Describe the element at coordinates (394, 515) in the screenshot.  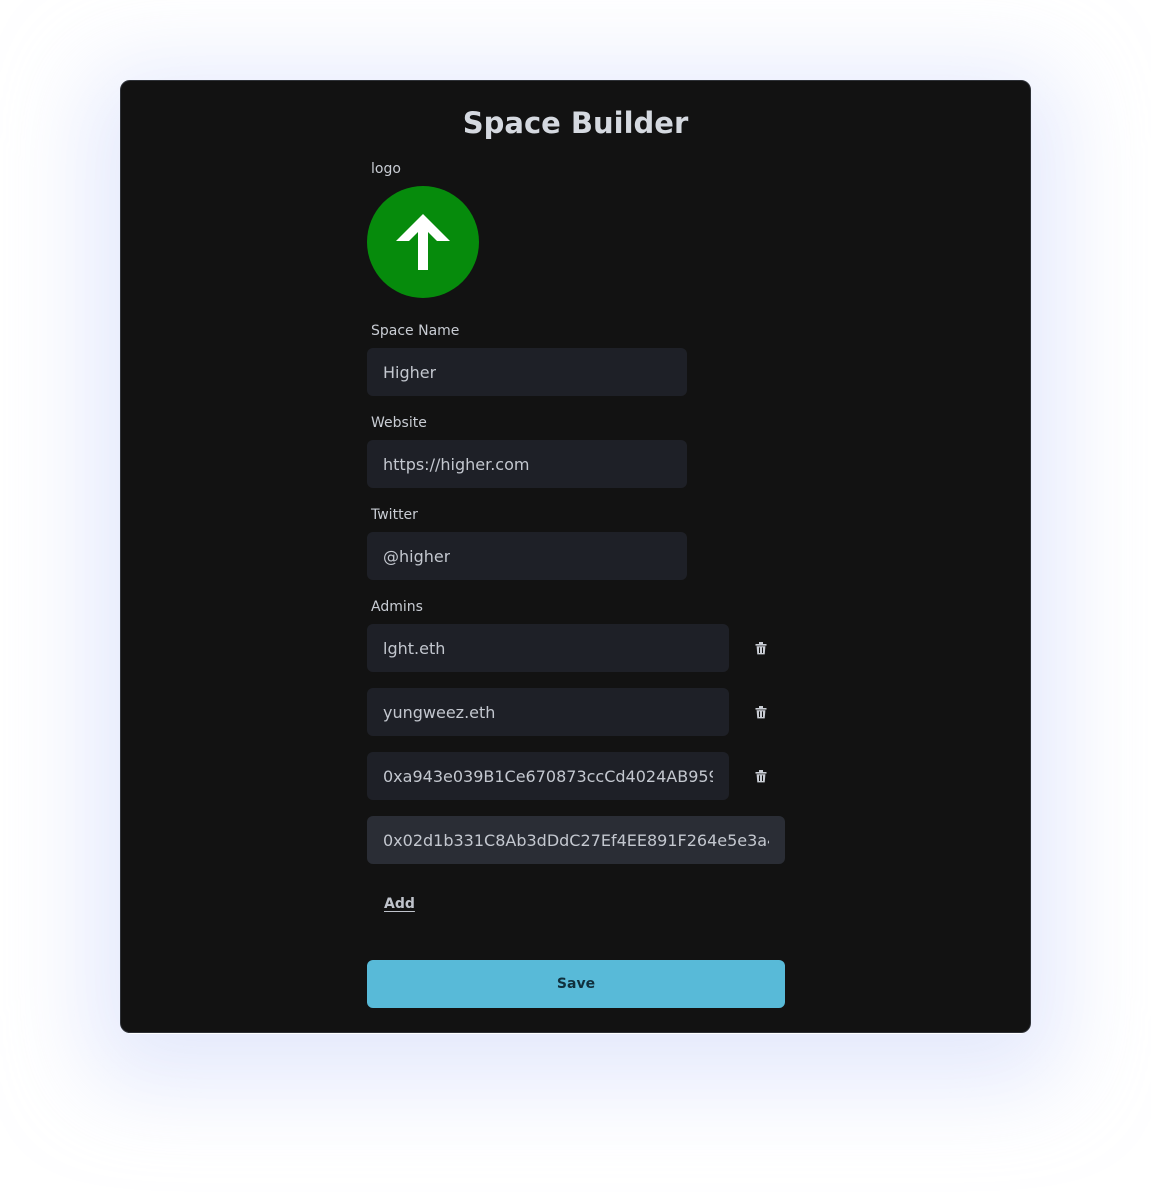
I see `twitter-label: Twitter` at that location.